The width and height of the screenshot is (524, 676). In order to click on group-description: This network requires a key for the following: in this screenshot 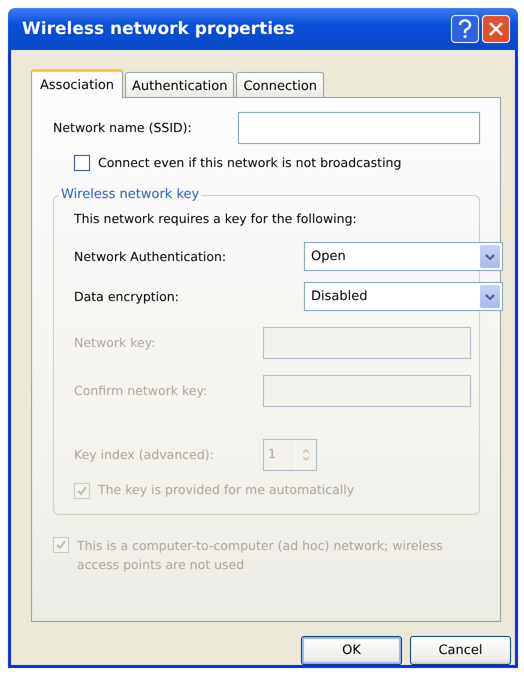, I will do `click(216, 219)`.